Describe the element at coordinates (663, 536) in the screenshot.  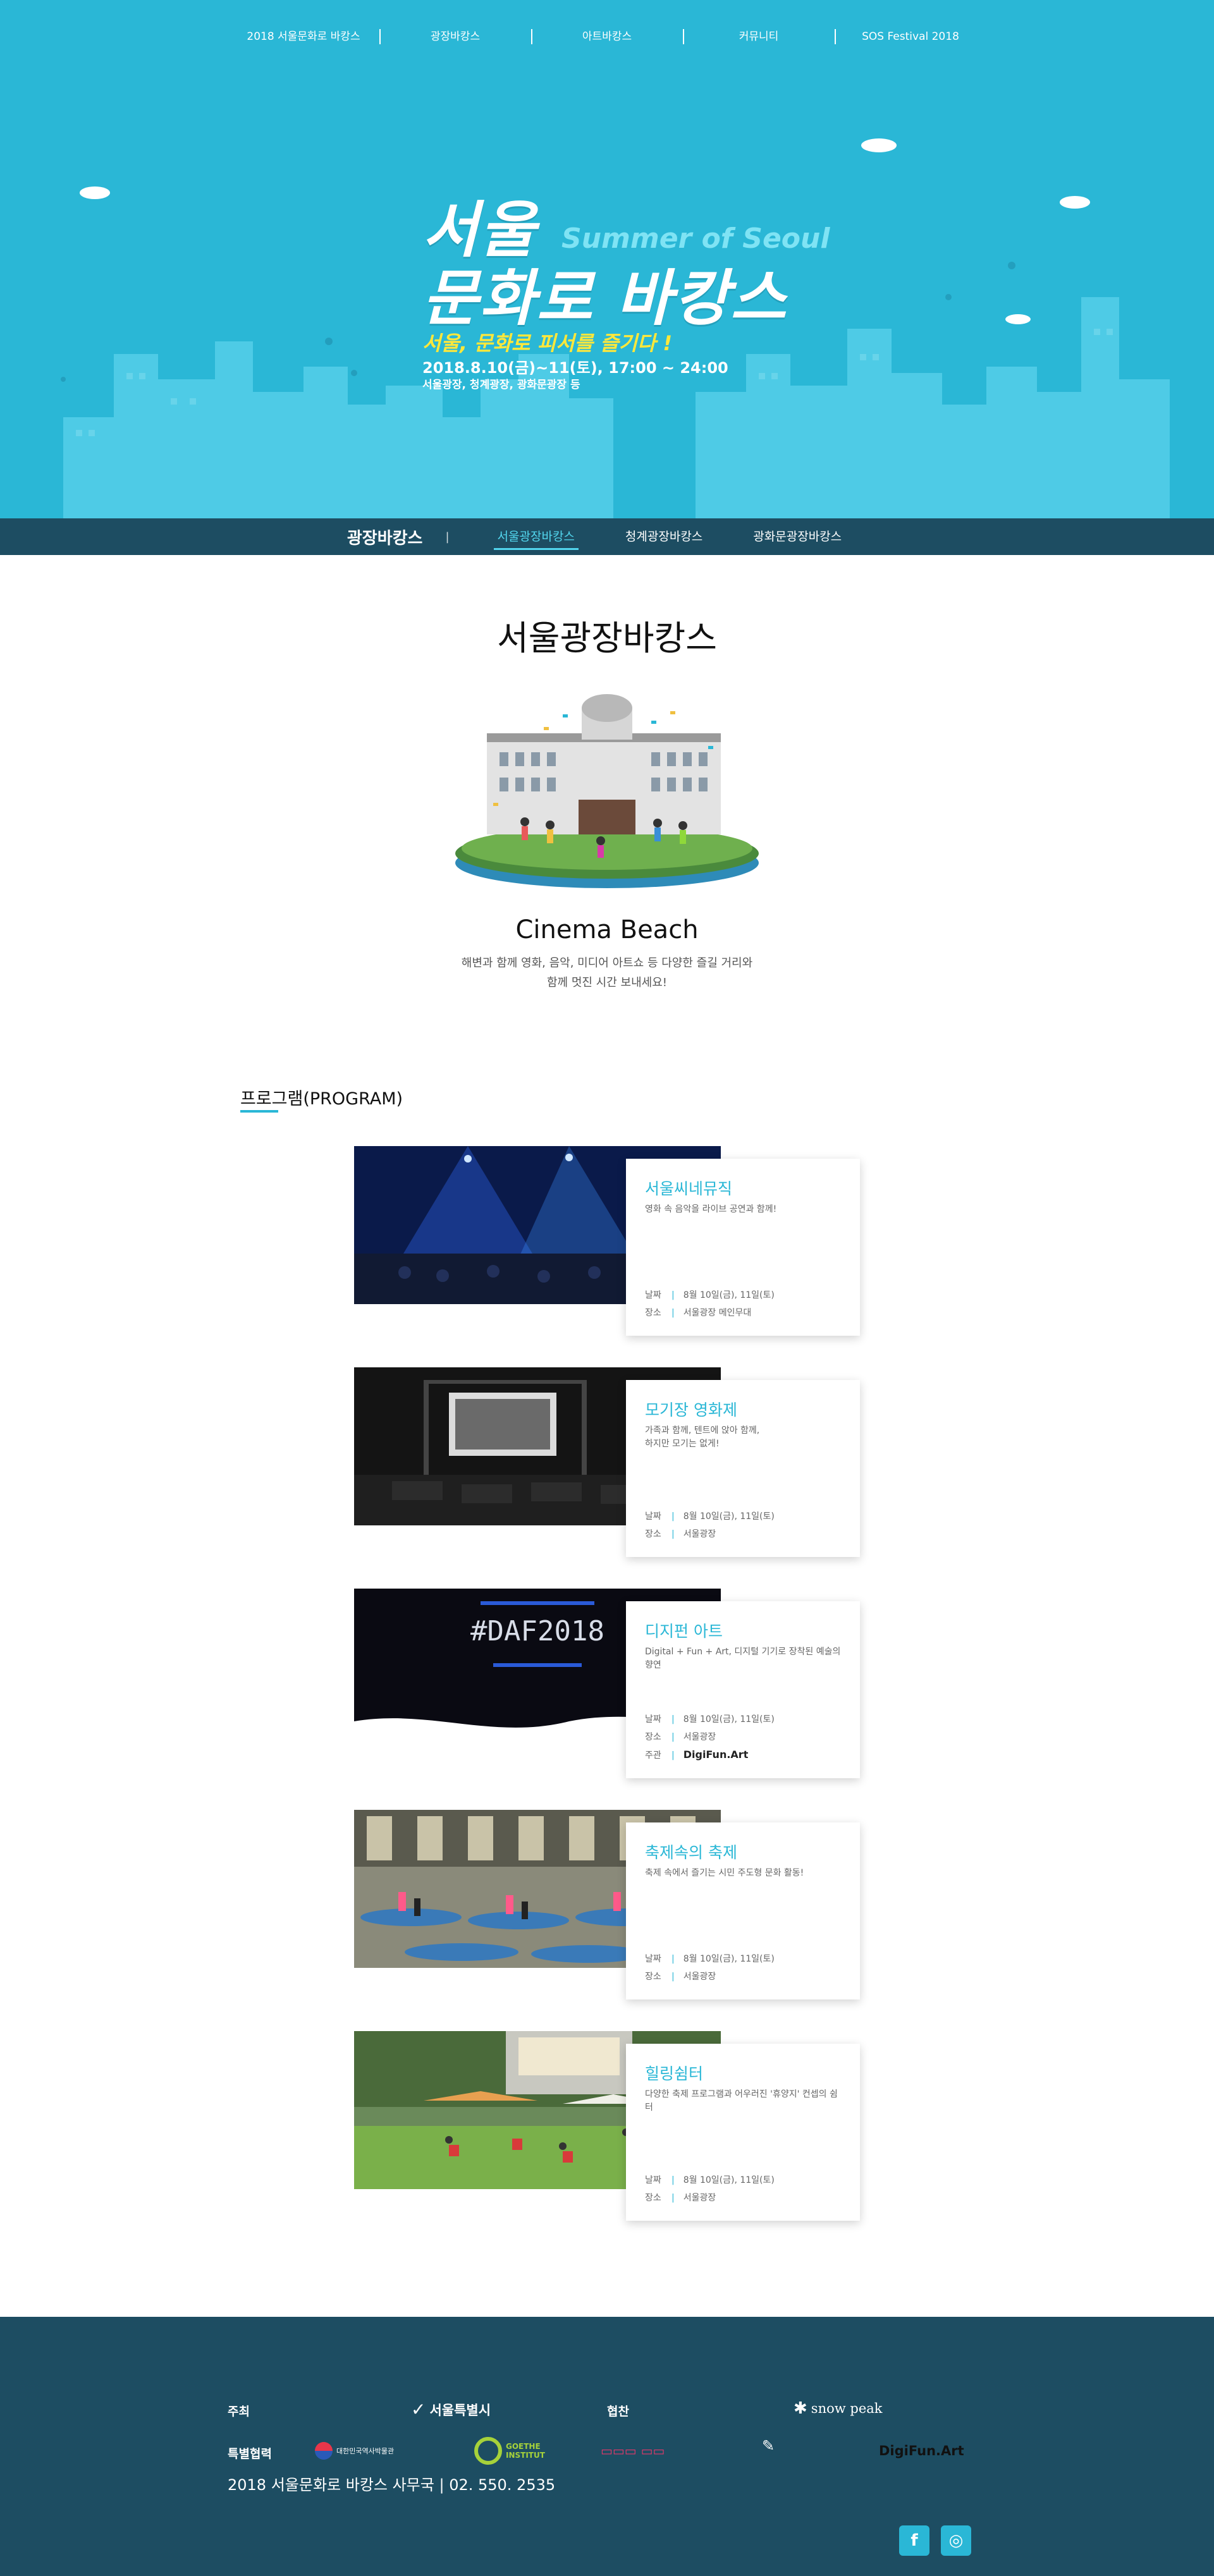
I see `tab-cheonggye-plaza: 청계광장바캉스` at that location.